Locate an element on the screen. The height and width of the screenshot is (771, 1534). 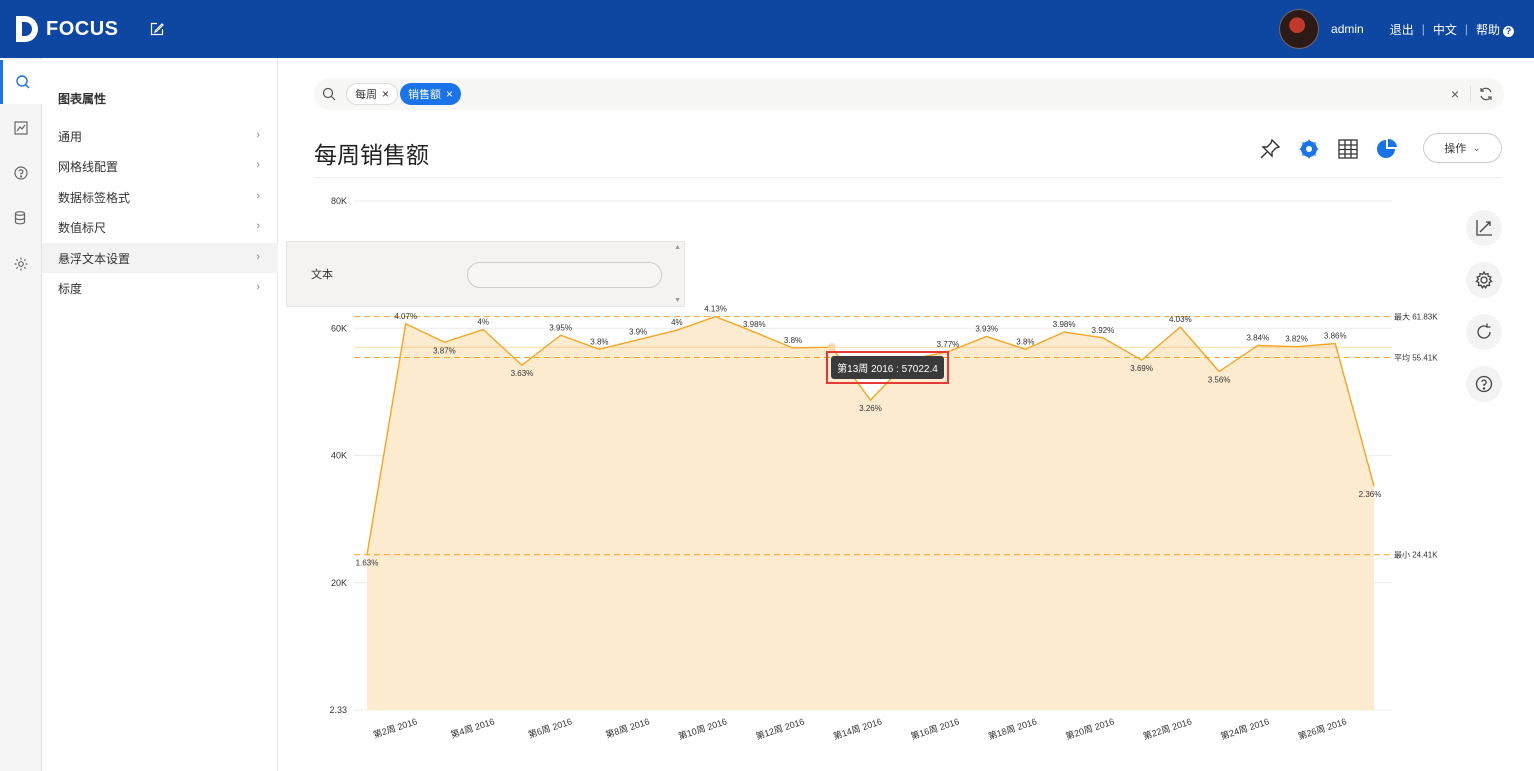
panel-item-label: 数值标尺 is located at coordinates (82, 227).